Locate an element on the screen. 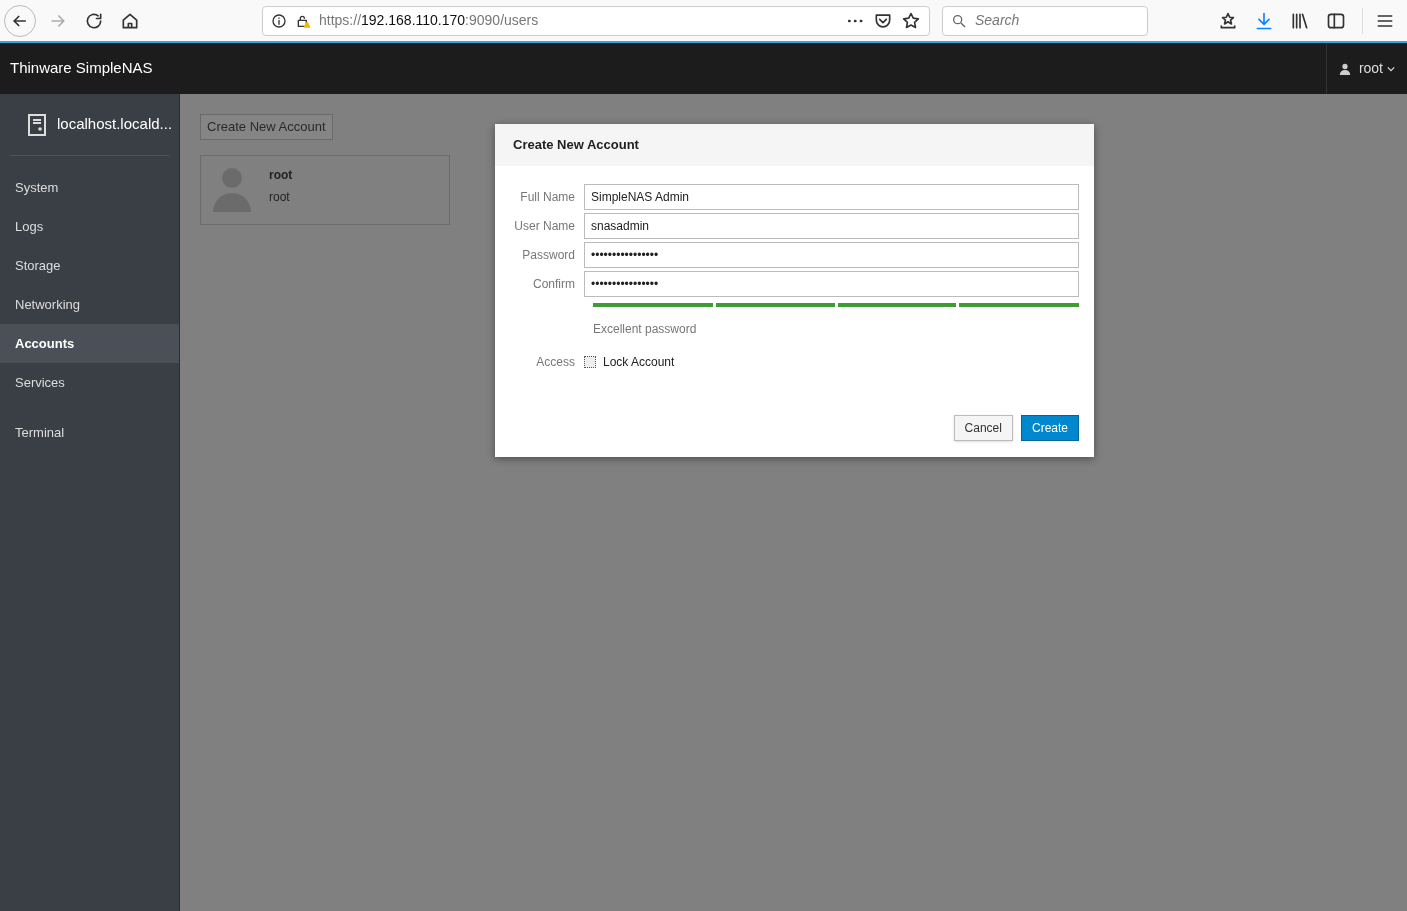 This screenshot has width=1407, height=911. field-label: Confirm is located at coordinates (554, 284).